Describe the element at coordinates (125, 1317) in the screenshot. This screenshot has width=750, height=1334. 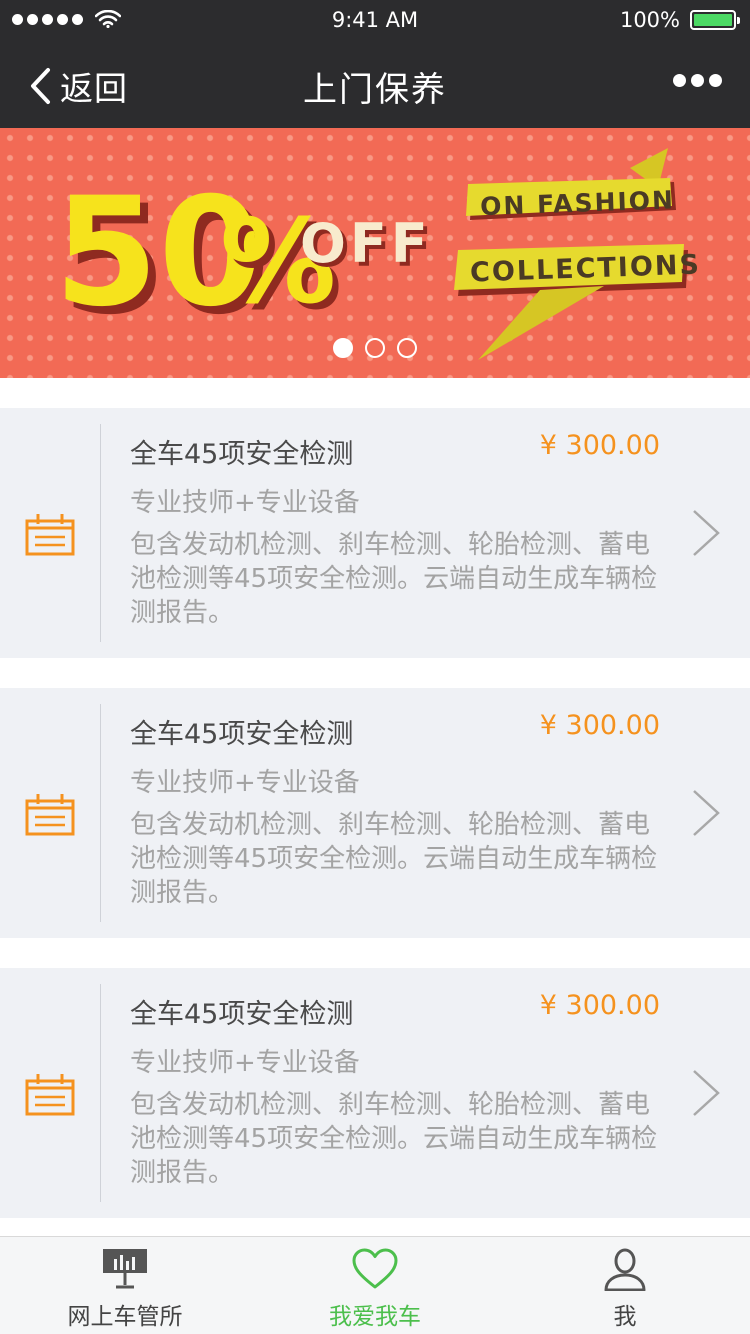
I see `tab-label: 网上车管所` at that location.